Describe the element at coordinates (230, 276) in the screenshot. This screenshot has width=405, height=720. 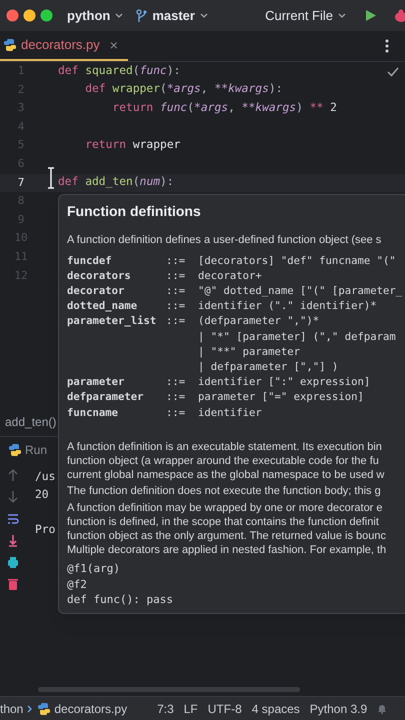
I see `grammar-rule: decorator+` at that location.